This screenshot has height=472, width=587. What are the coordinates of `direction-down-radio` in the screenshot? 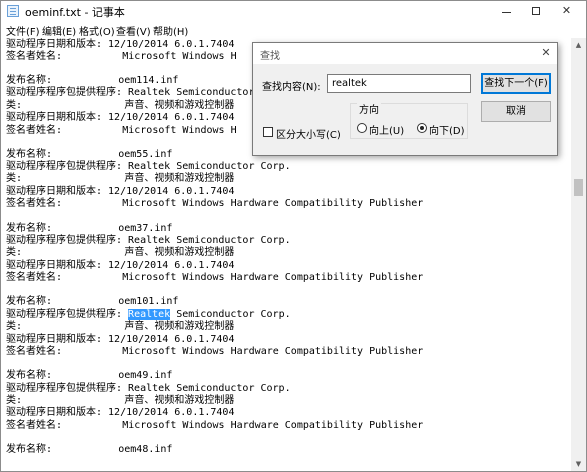 It's located at (422, 128).